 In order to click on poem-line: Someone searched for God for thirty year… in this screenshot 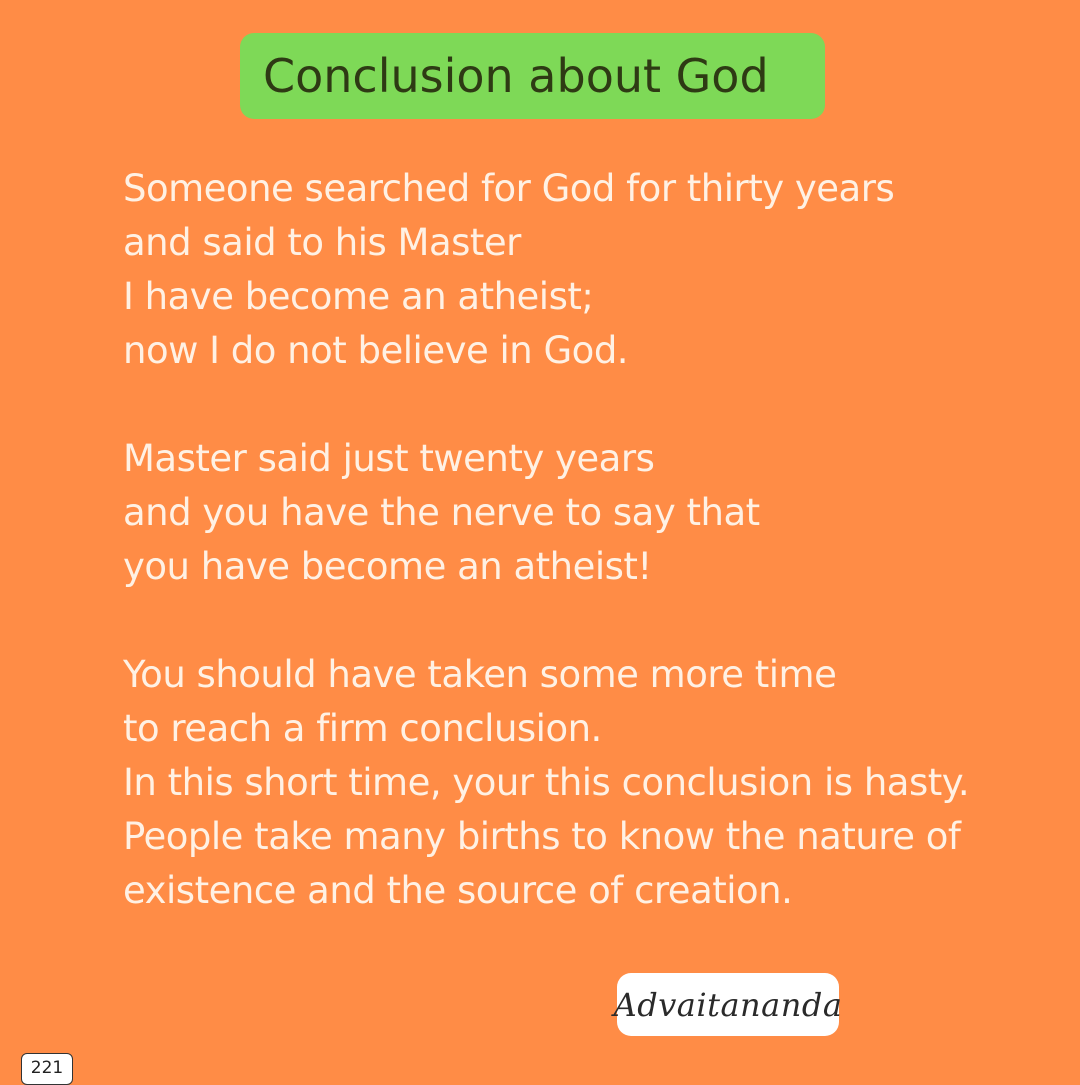, I will do `click(509, 188)`.